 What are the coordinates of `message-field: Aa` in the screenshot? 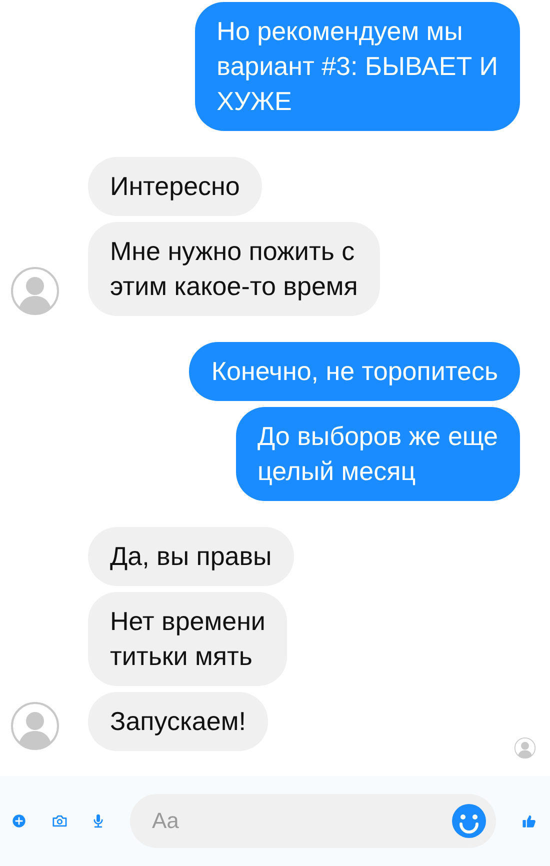 It's located at (313, 821).